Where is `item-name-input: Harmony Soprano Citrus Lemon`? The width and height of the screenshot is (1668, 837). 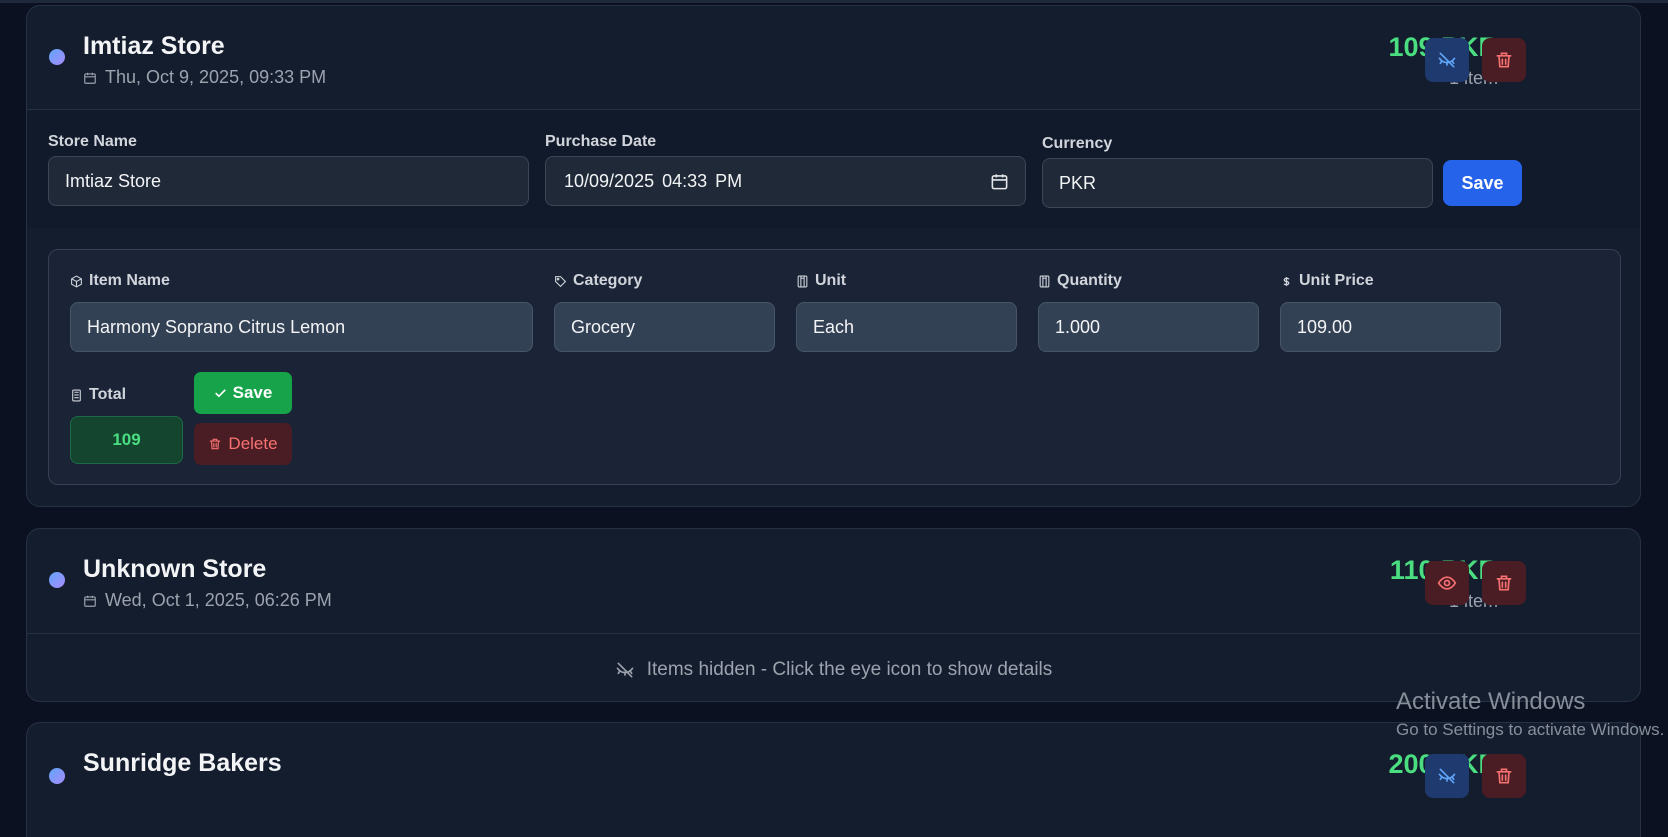
item-name-input: Harmony Soprano Citrus Lemon is located at coordinates (301, 327).